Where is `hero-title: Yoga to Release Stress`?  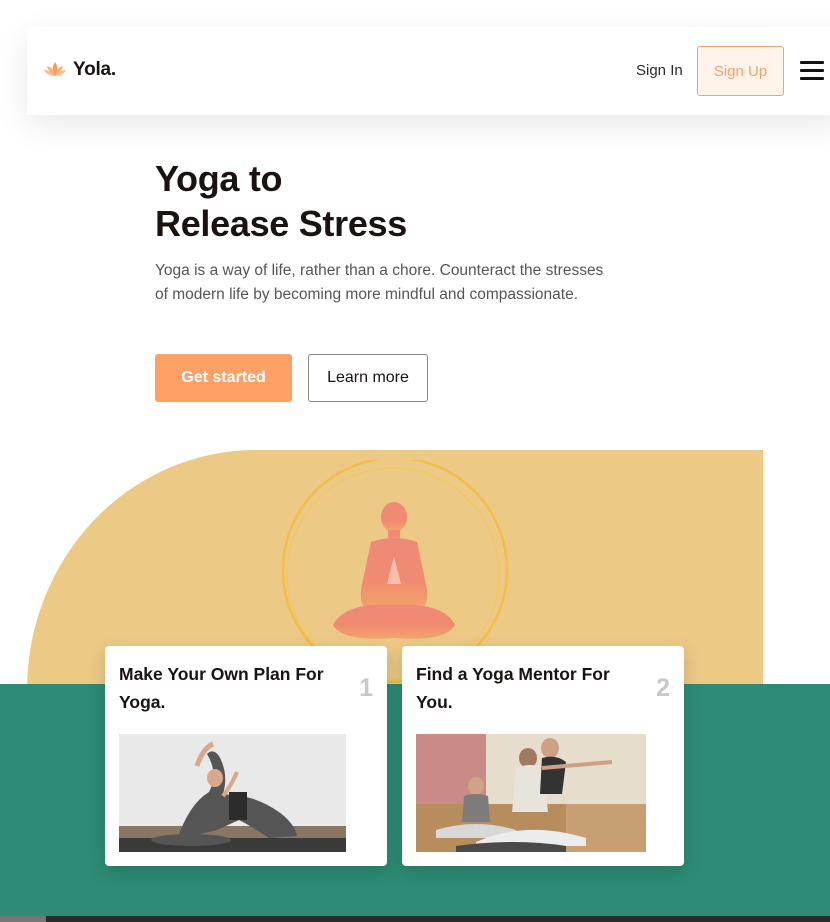 hero-title: Yoga to Release Stress is located at coordinates (365, 201).